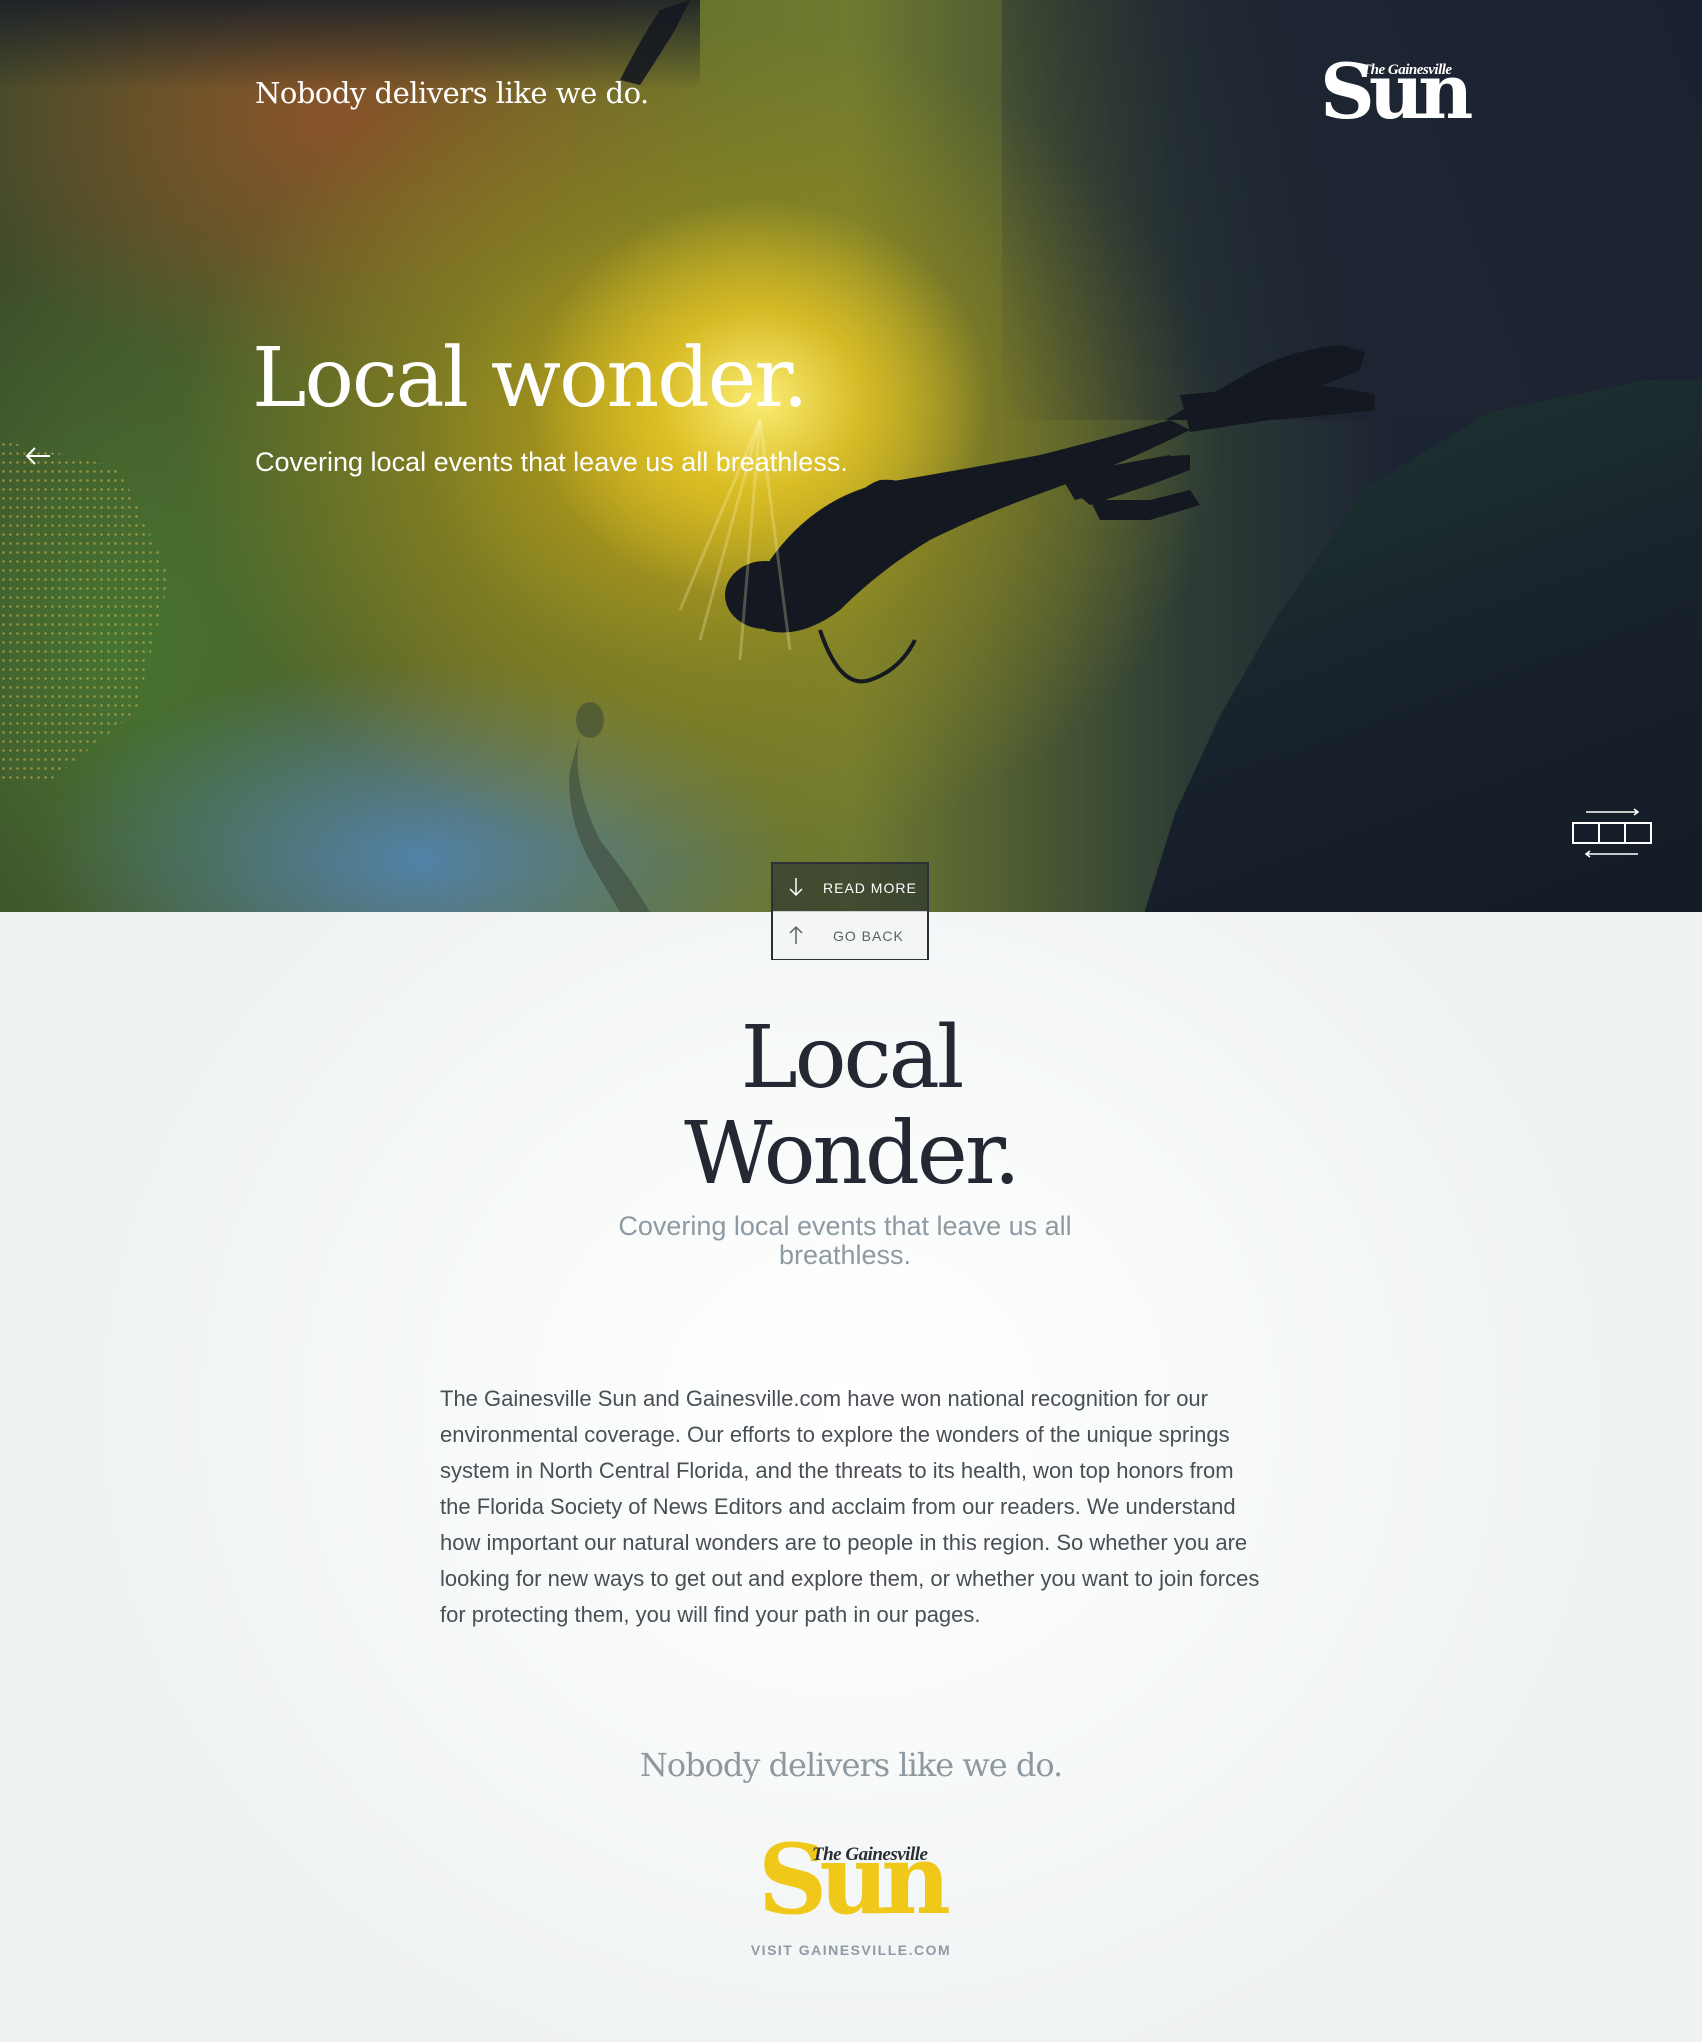 This screenshot has height=2042, width=1702. What do you see at coordinates (530, 378) in the screenshot?
I see `hero-title: Local wonder.` at bounding box center [530, 378].